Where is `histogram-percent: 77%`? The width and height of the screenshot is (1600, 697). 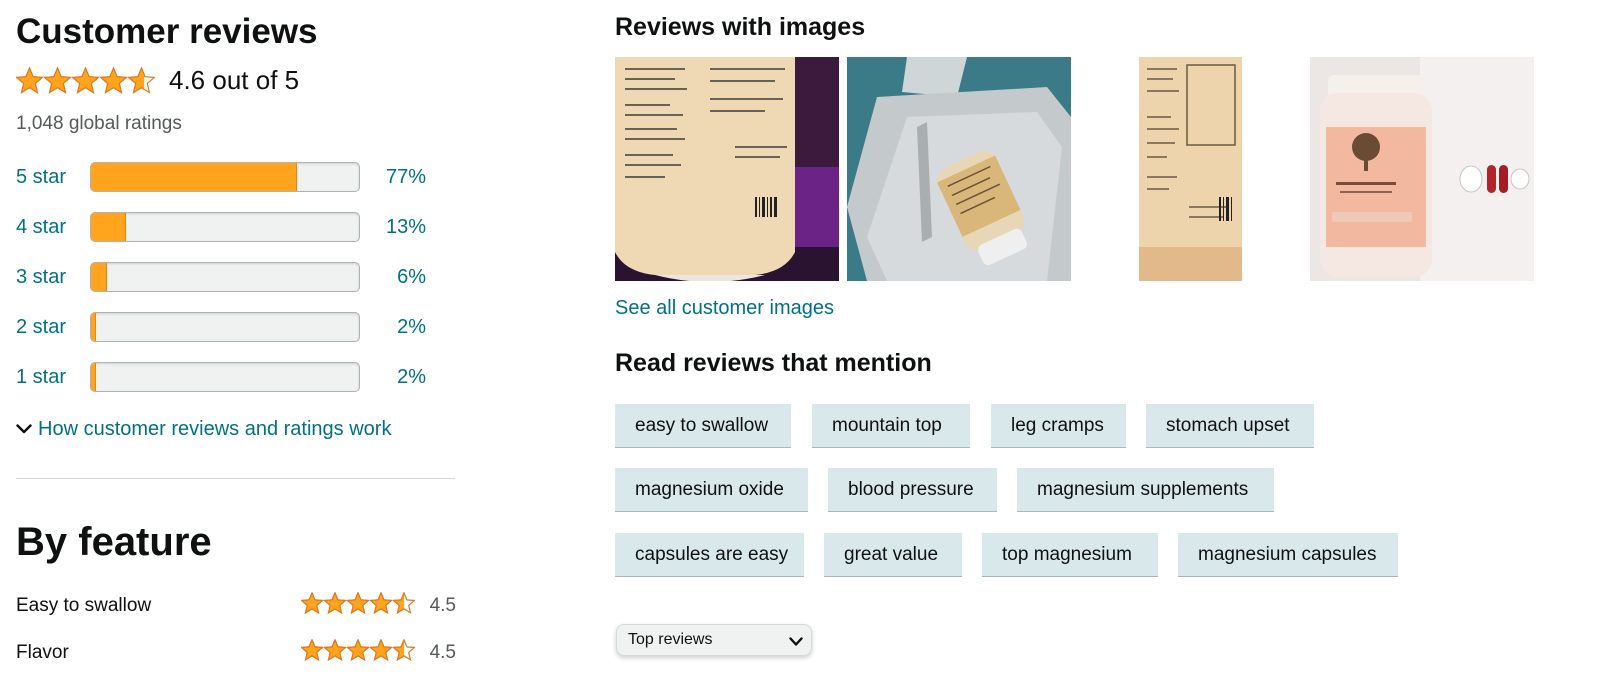 histogram-percent: 77% is located at coordinates (406, 177).